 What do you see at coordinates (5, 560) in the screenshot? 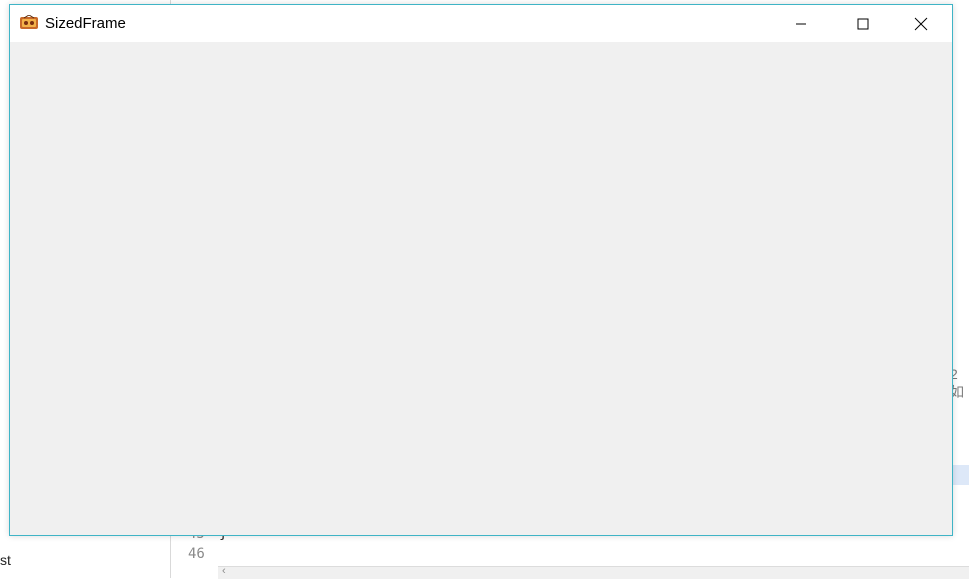
I see `ide-left-panel-text: st` at bounding box center [5, 560].